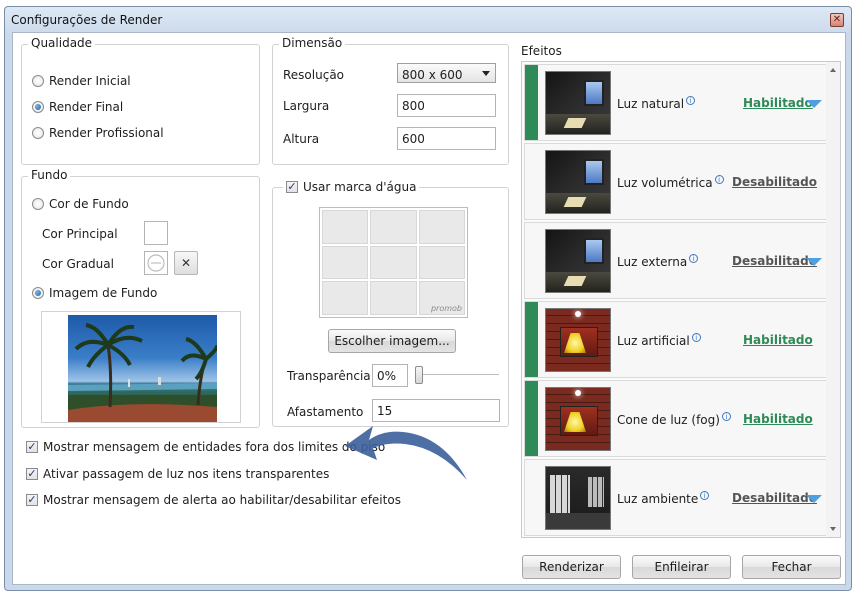  I want to click on background-image-preview, so click(141, 367).